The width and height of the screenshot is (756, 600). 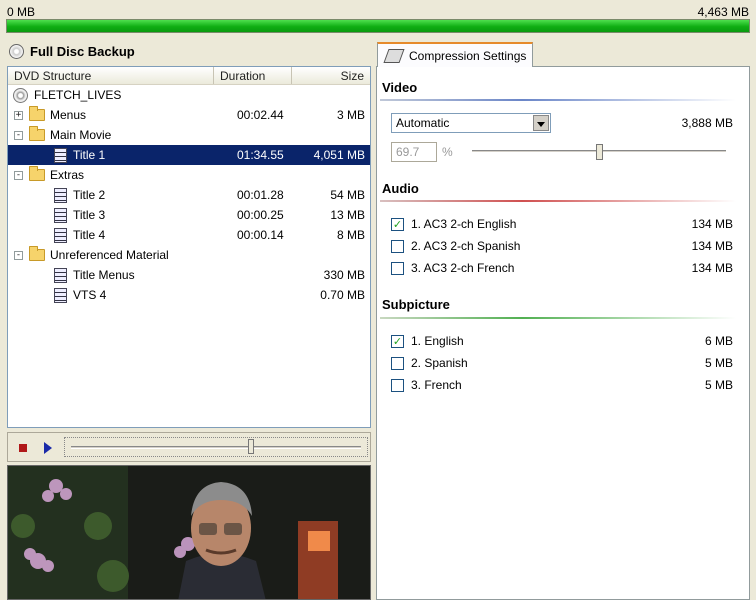 I want to click on video-quality-slider, so click(x=599, y=152).